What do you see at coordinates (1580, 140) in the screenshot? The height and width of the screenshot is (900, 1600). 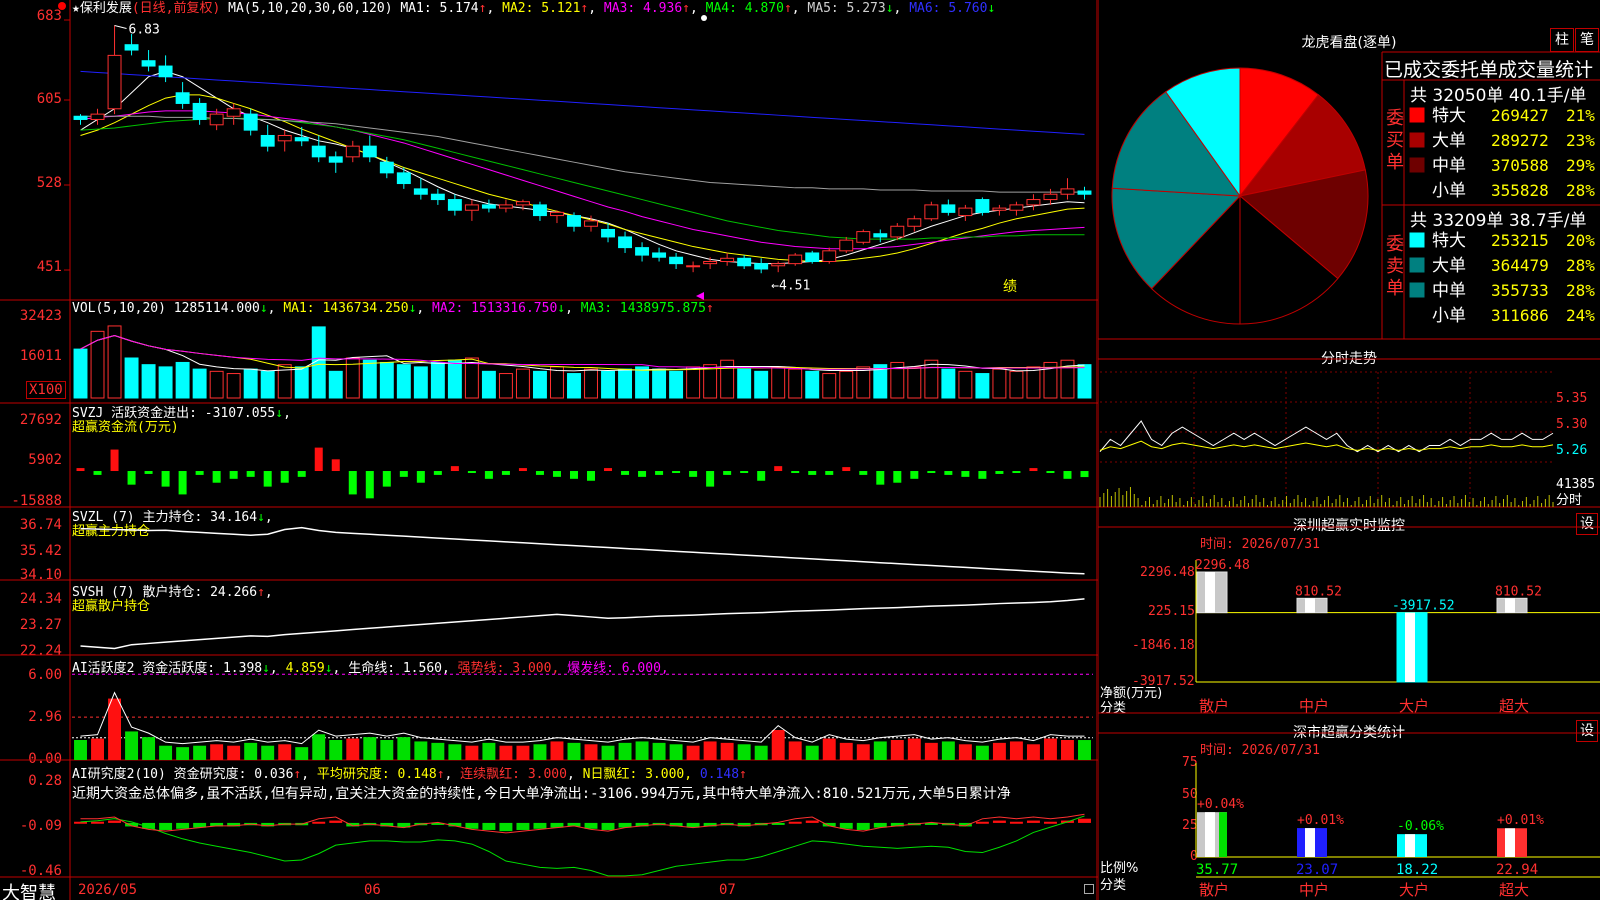 I see `row-percent: 23%` at bounding box center [1580, 140].